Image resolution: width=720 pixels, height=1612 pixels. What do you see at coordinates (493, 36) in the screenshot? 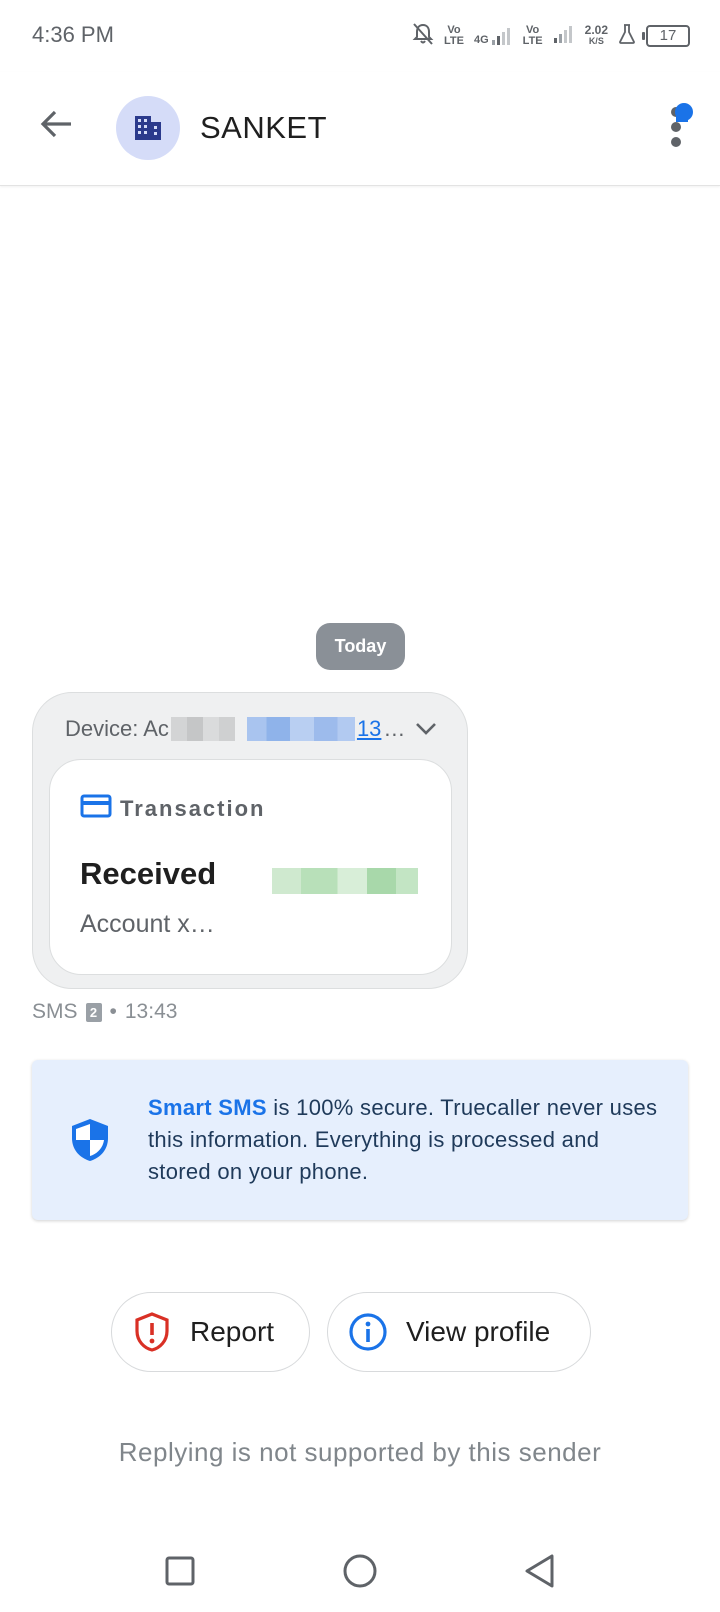
I see `signal-icon: 4G` at bounding box center [493, 36].